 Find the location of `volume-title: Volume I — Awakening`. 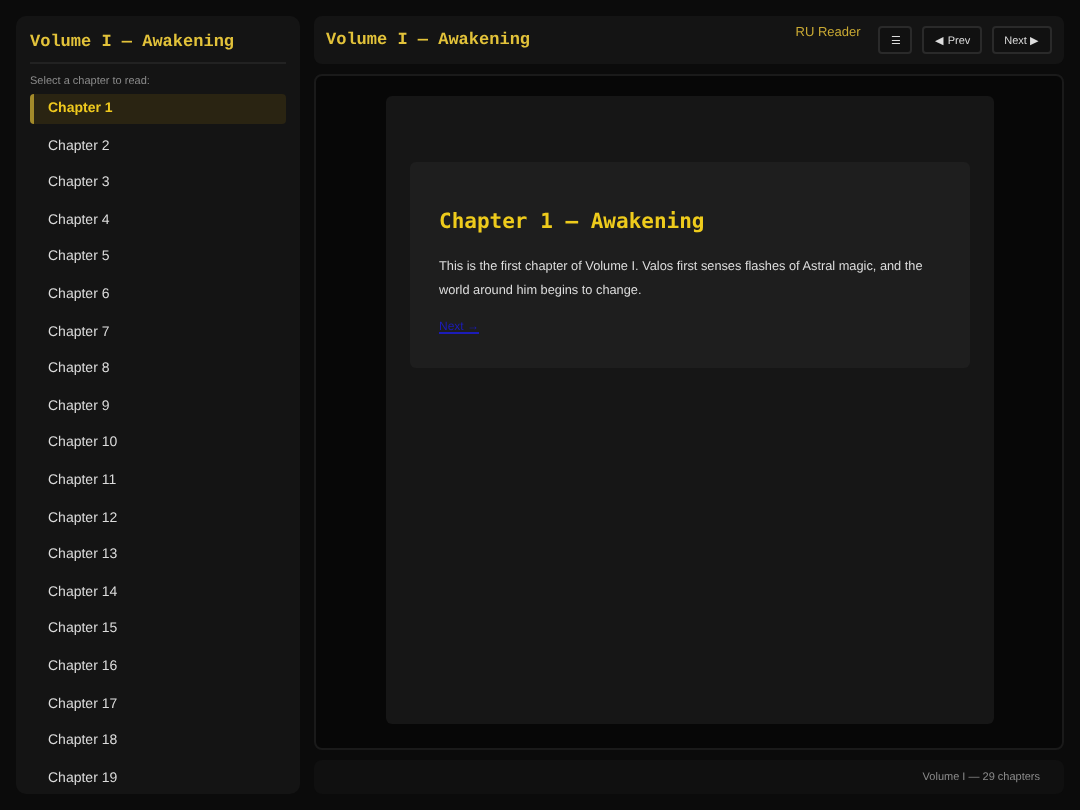

volume-title: Volume I — Awakening is located at coordinates (158, 46).